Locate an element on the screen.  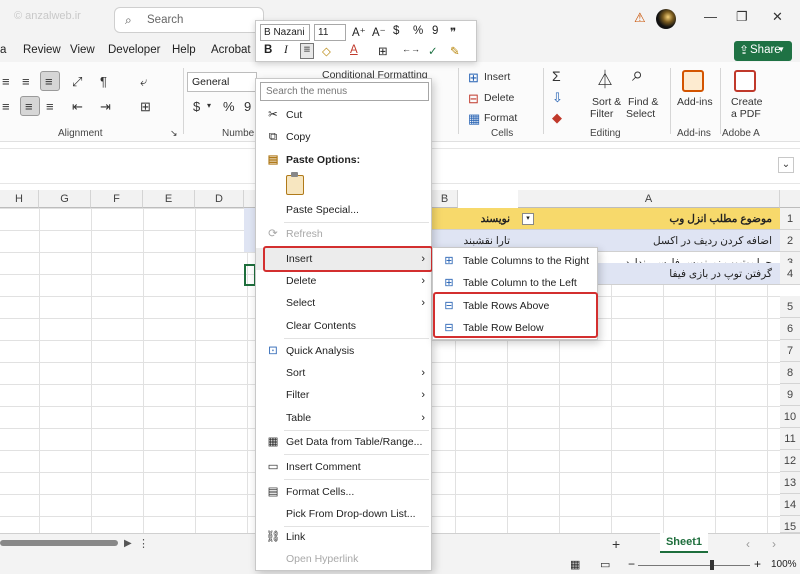
borders-icon: ⊞ is located at coordinates (383, 51).